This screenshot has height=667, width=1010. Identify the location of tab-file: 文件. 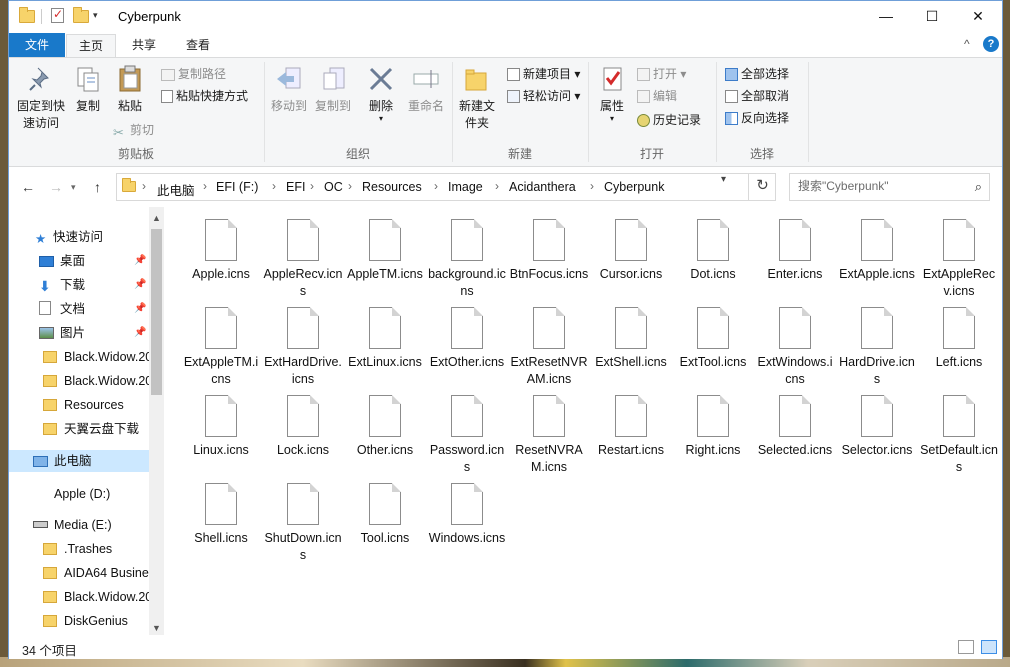
(37, 45).